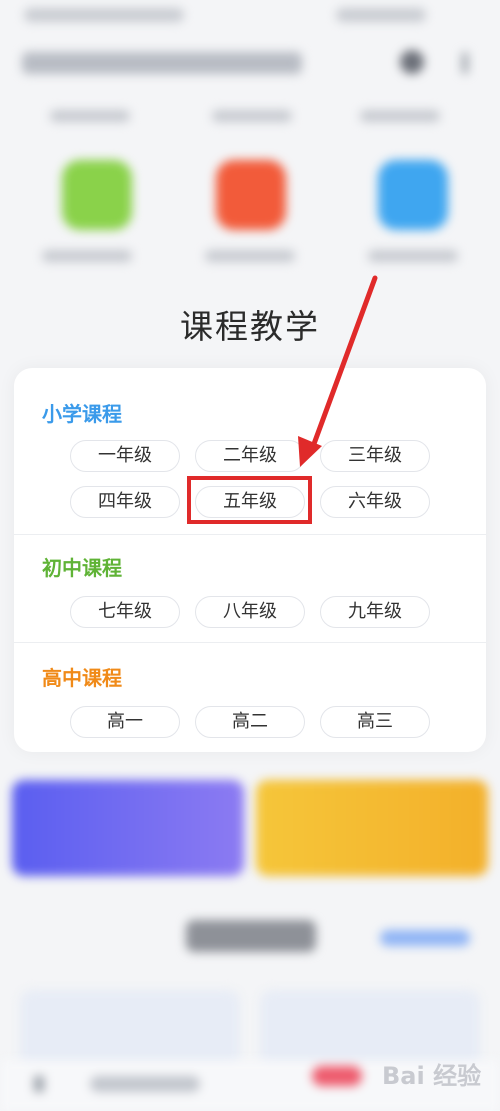 The image size is (500, 1111). Describe the element at coordinates (425, 938) in the screenshot. I see `service-more-link` at that location.